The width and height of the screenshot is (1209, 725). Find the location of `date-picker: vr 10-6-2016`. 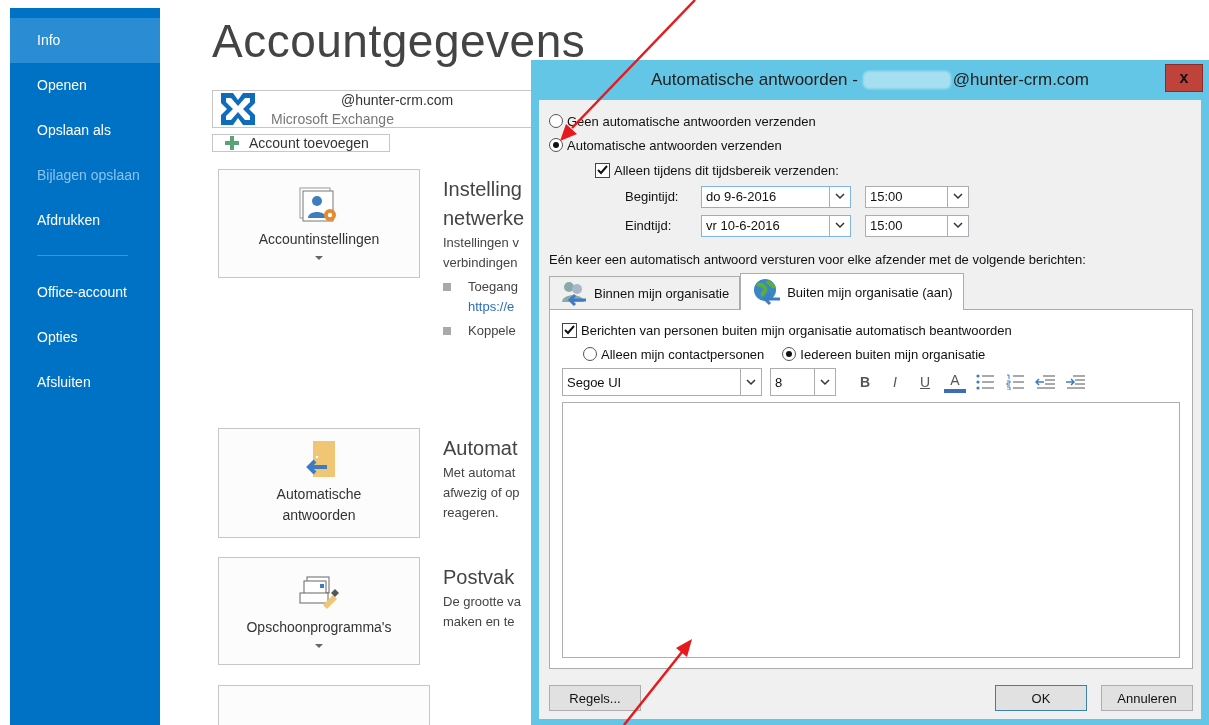

date-picker: vr 10-6-2016 is located at coordinates (776, 225).